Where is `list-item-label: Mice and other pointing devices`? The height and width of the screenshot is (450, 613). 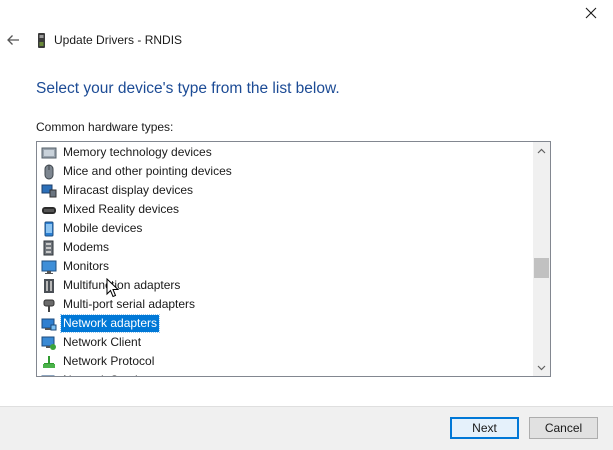
list-item-label: Mice and other pointing devices is located at coordinates (147, 171).